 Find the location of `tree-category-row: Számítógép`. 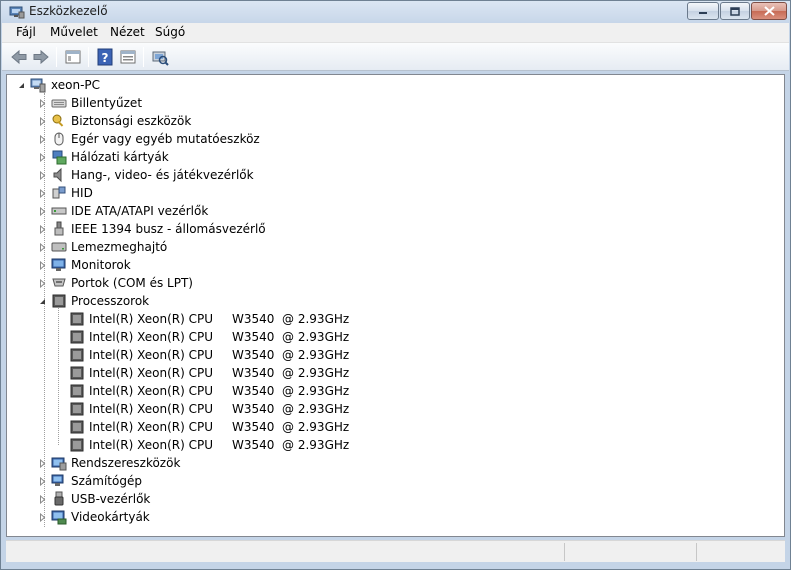

tree-category-row: Számítógép is located at coordinates (392, 481).